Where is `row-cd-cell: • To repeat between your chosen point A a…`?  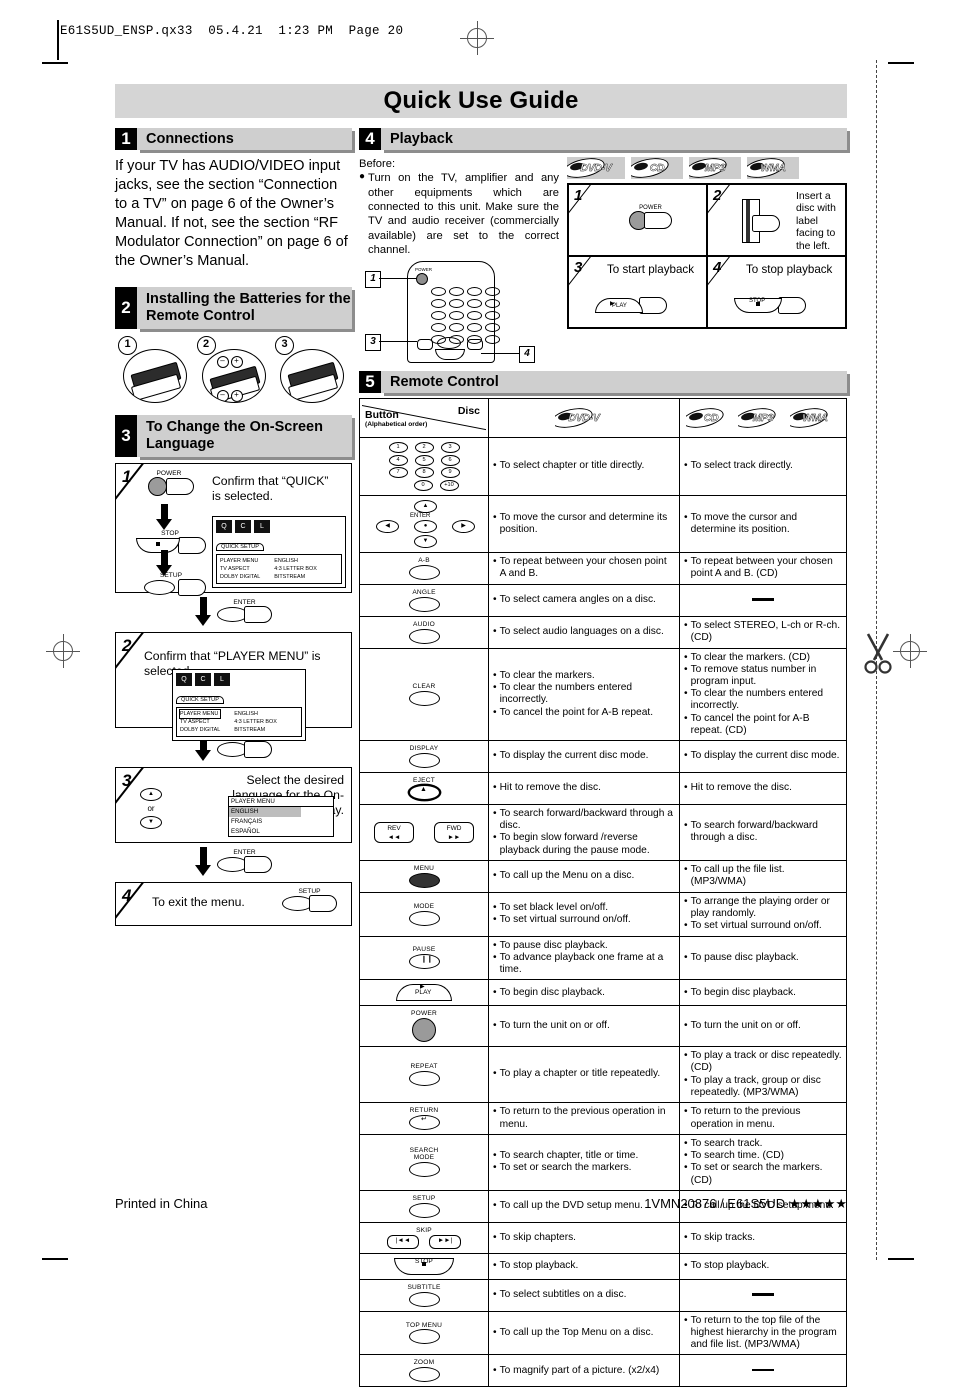 row-cd-cell: • To repeat between your chosen point A a… is located at coordinates (763, 568).